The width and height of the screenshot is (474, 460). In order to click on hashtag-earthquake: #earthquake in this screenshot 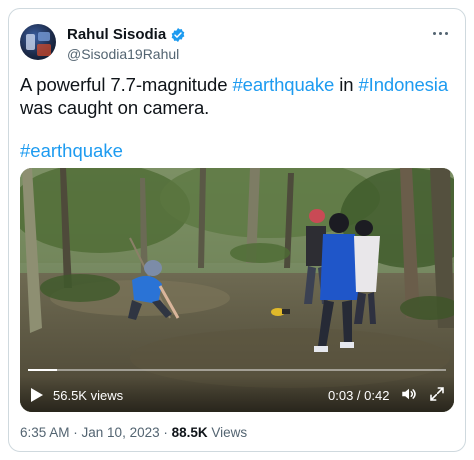, I will do `click(283, 84)`.